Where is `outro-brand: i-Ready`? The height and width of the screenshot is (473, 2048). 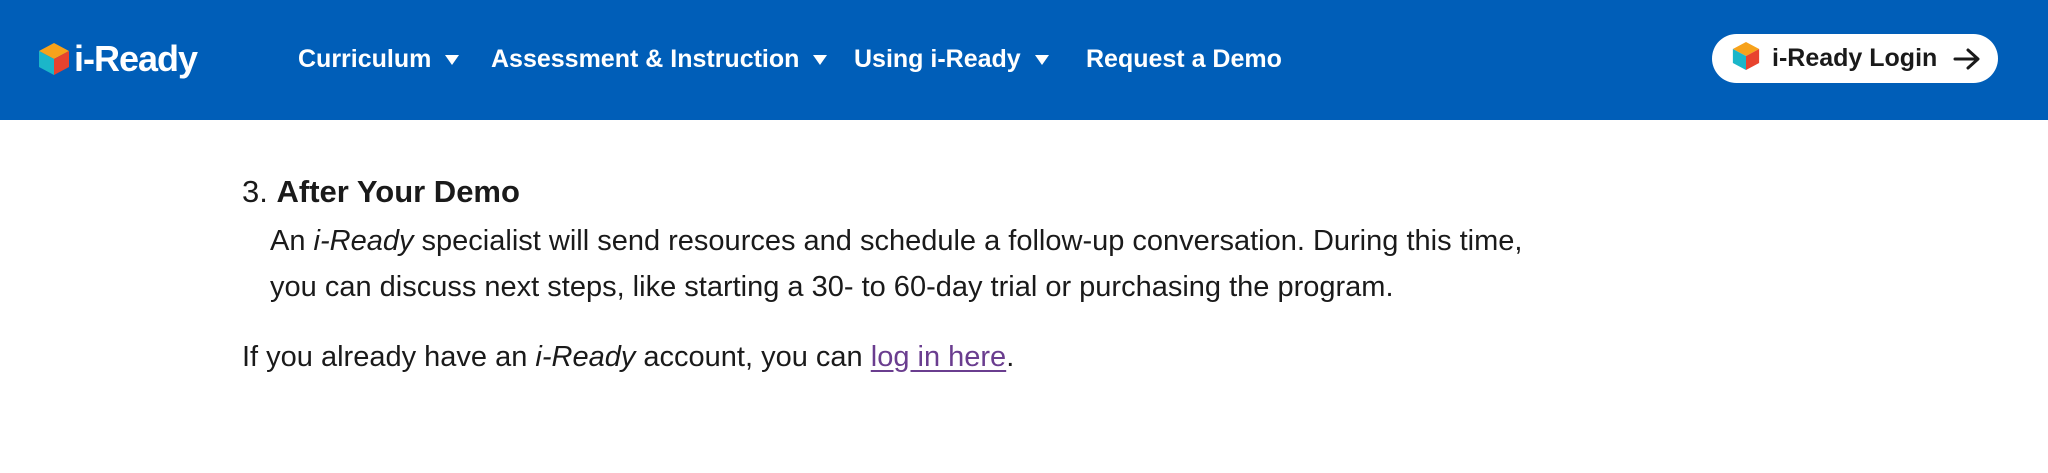 outro-brand: i-Ready is located at coordinates (585, 357).